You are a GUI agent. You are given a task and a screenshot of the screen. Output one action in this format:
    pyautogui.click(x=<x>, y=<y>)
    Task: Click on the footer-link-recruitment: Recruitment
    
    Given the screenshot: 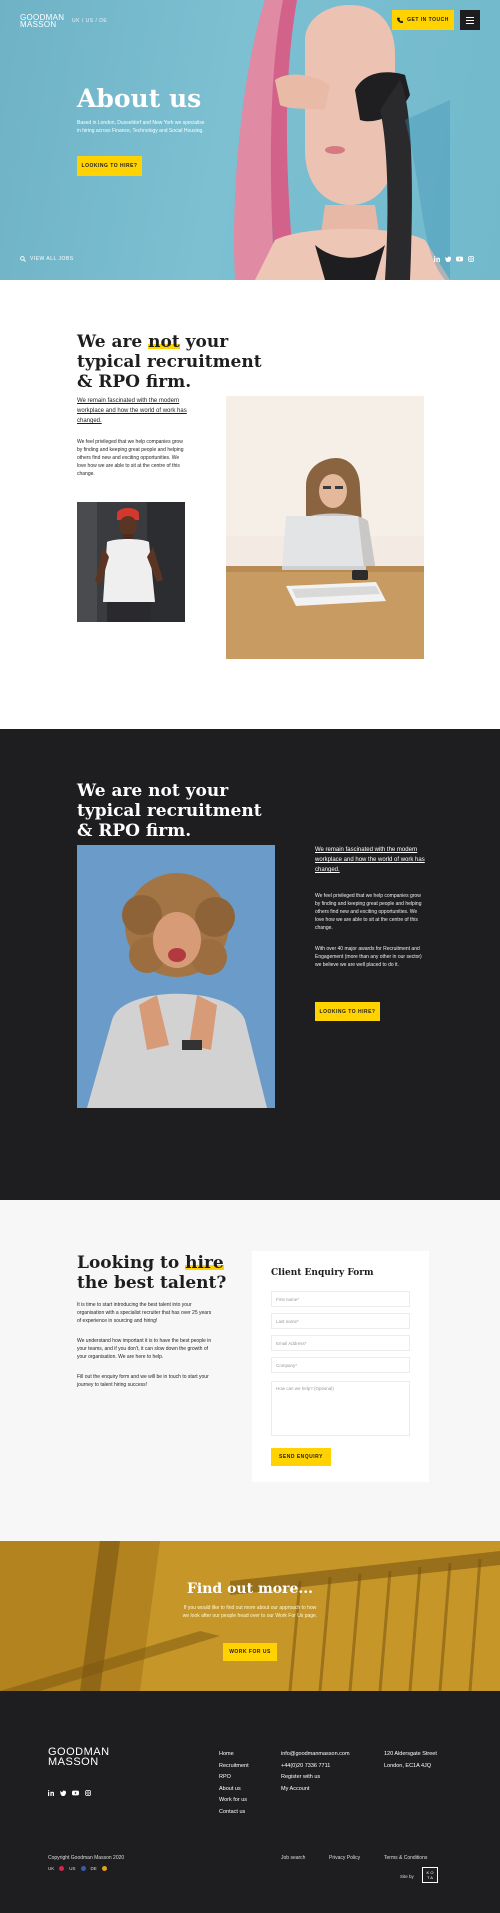 What is the action you would take?
    pyautogui.click(x=234, y=1767)
    